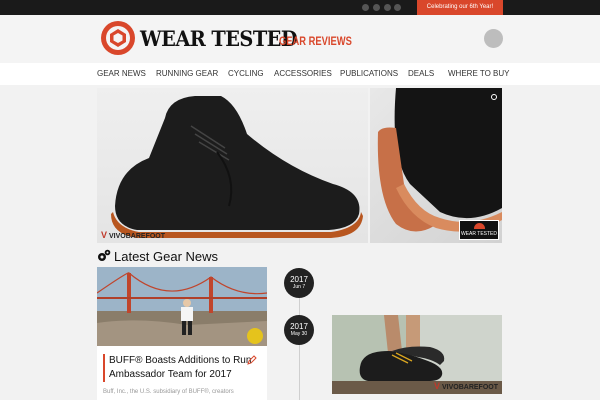 Image resolution: width=600 pixels, height=400 pixels. What do you see at coordinates (237, 167) in the screenshot?
I see `shoe-illustration` at bounding box center [237, 167].